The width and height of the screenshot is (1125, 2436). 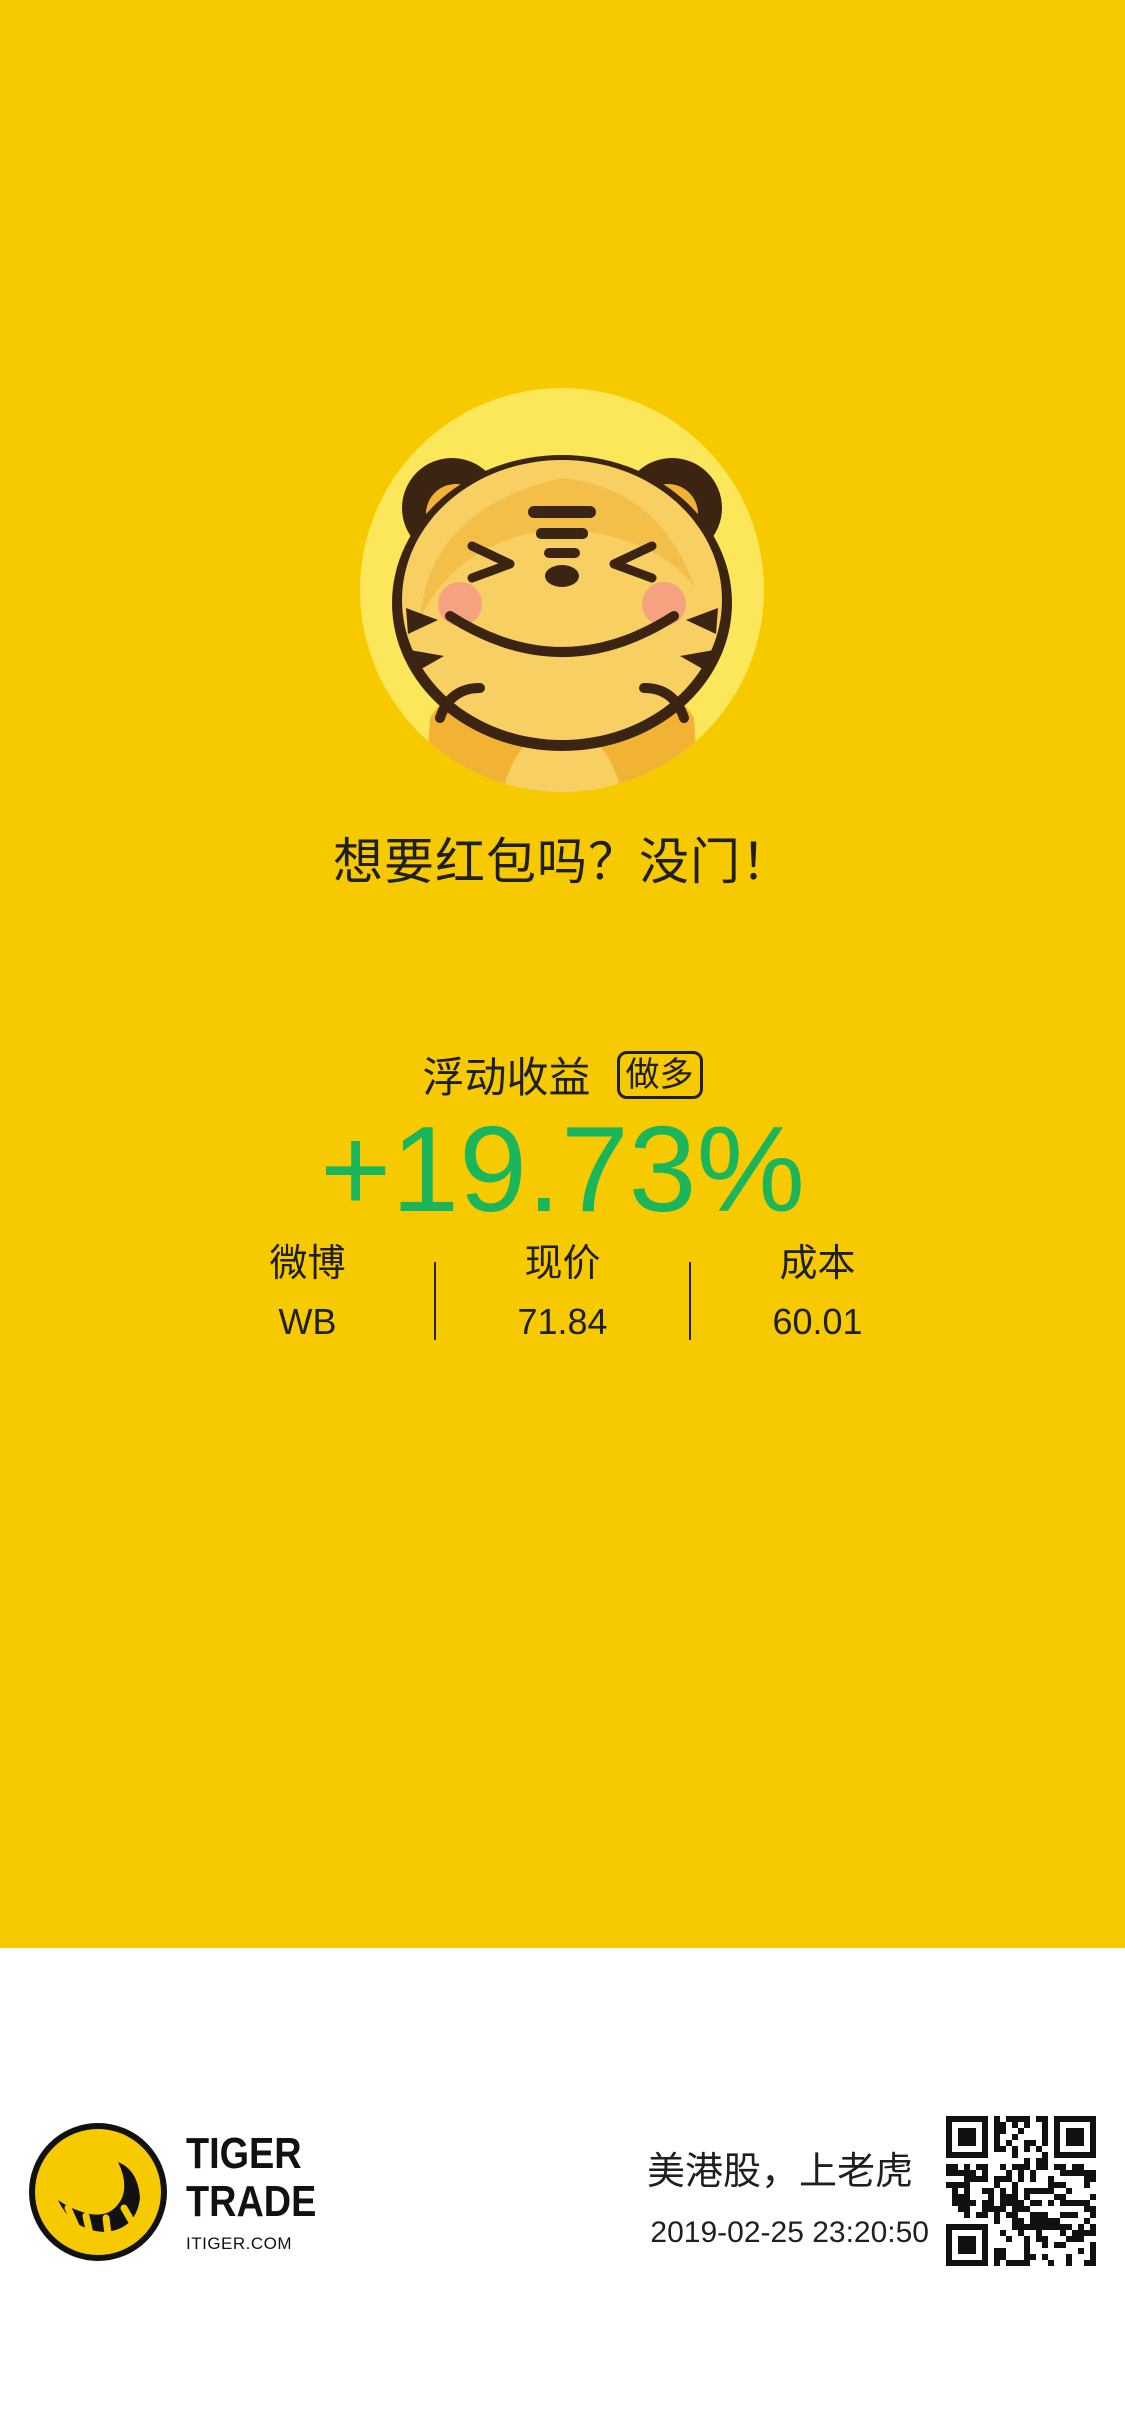 I want to click on brand-wordmark: TIGER TRADE ITIGER.COM, so click(x=262, y=2192).